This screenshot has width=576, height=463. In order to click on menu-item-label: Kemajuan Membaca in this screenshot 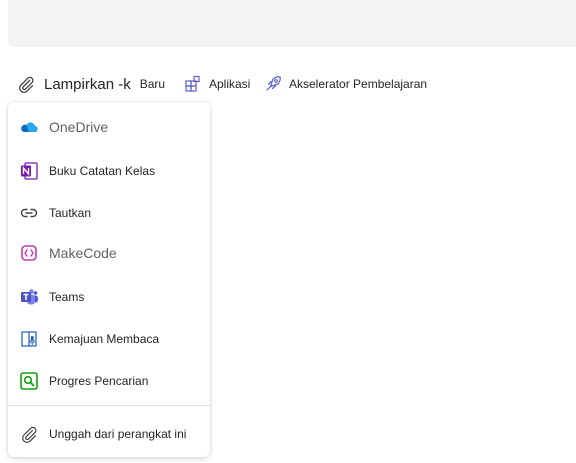, I will do `click(104, 339)`.